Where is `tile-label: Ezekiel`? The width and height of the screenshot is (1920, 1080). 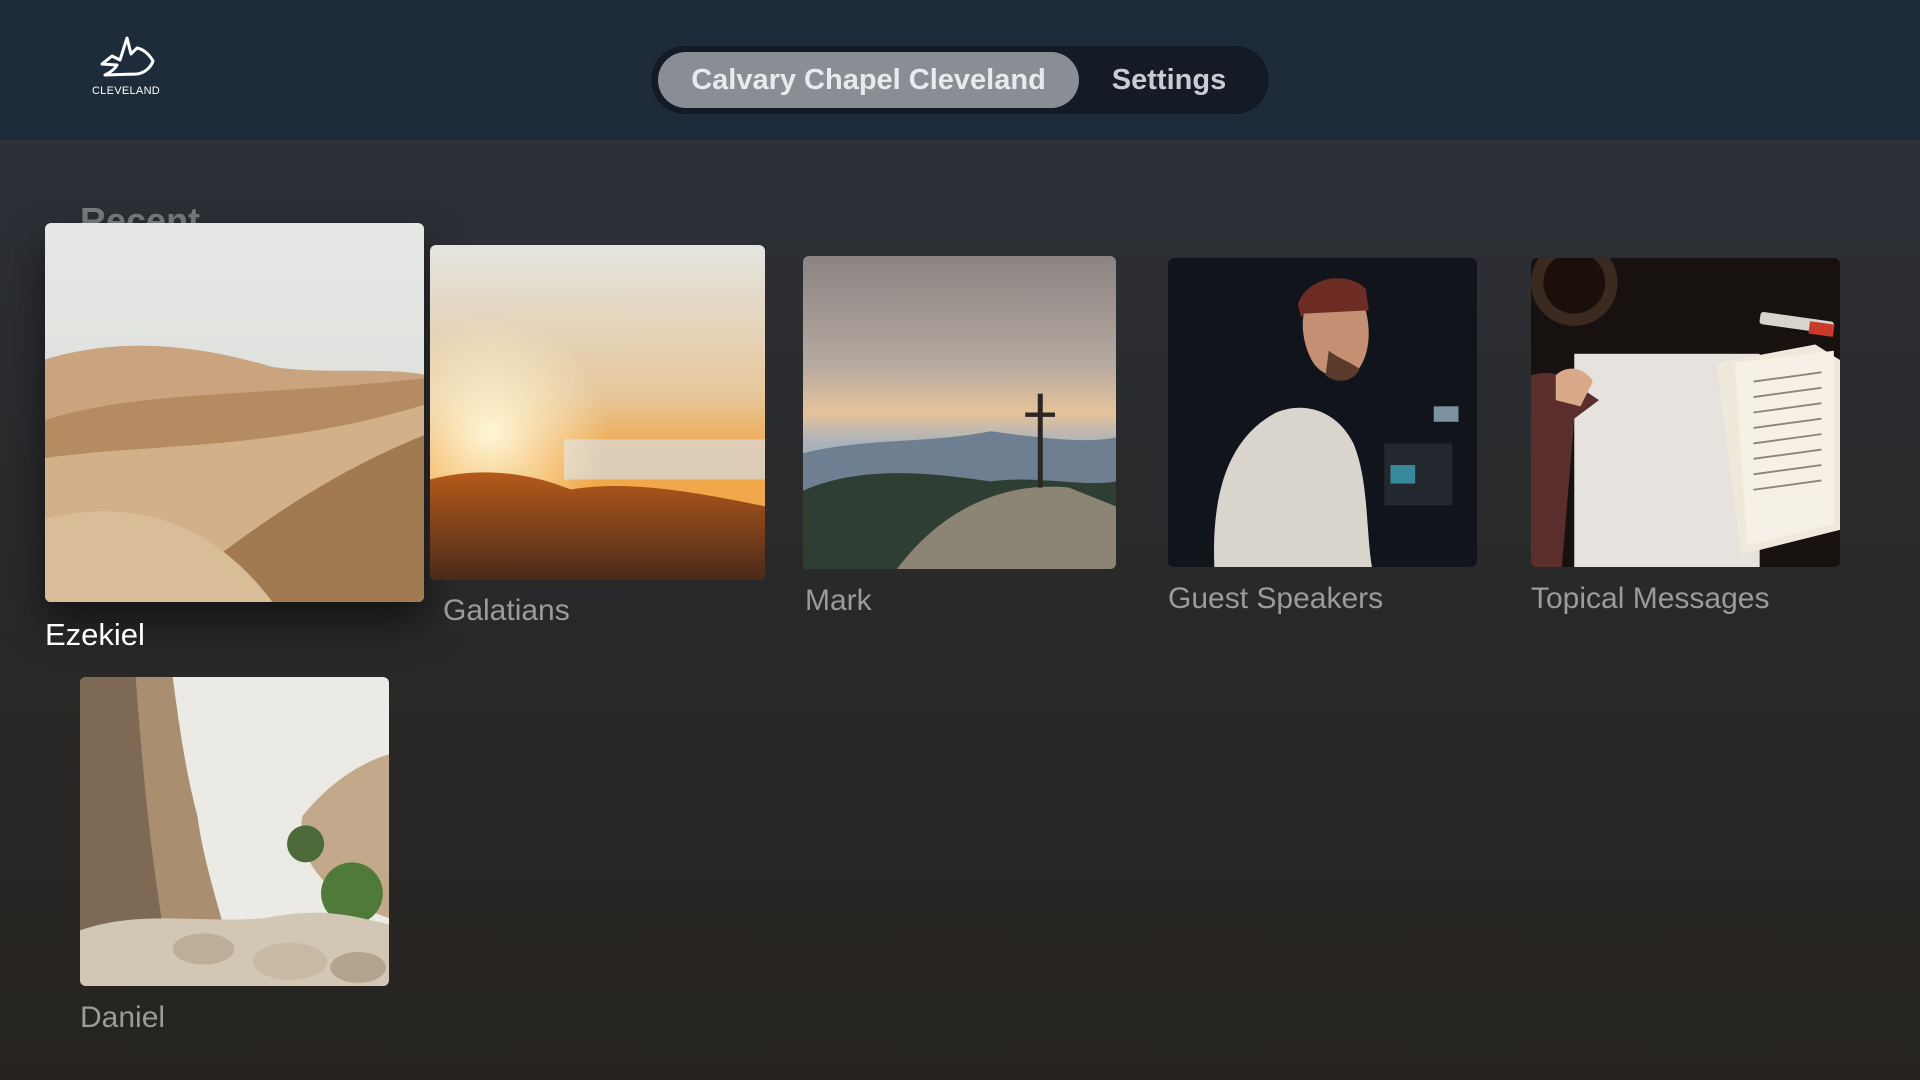
tile-label: Ezekiel is located at coordinates (95, 634).